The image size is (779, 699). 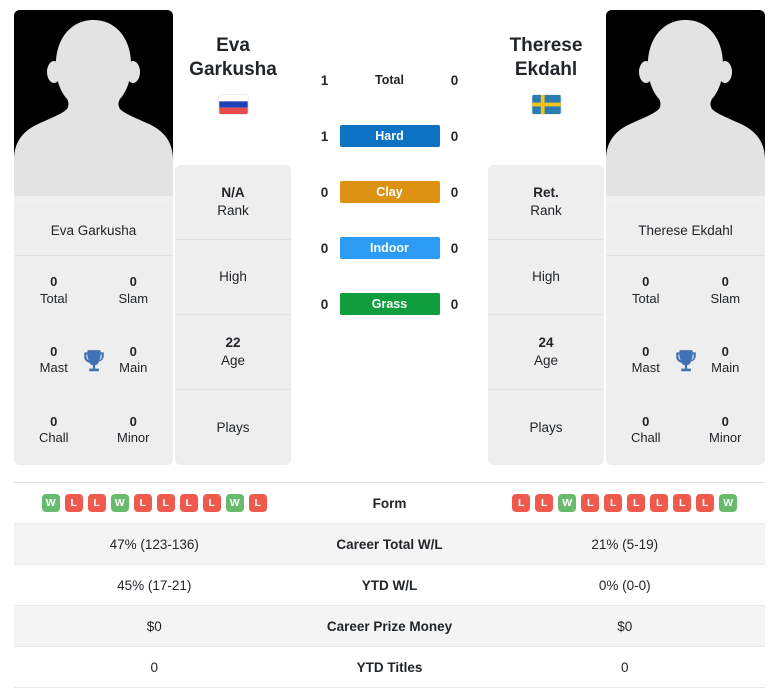 I want to click on h2h-row-grass: 0 Grass 0, so click(x=390, y=304).